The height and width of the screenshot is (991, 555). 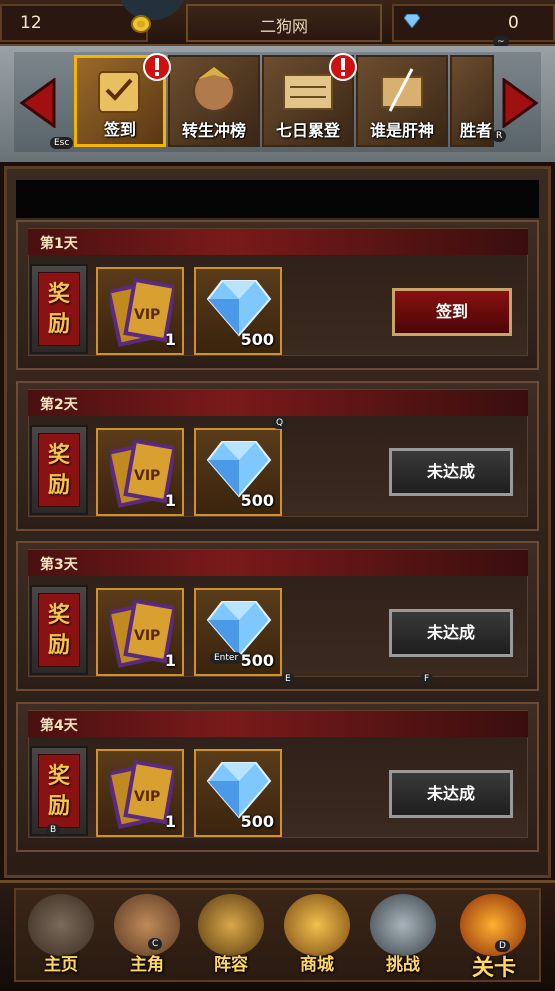 I want to click on panel-header-bar, so click(x=277, y=199).